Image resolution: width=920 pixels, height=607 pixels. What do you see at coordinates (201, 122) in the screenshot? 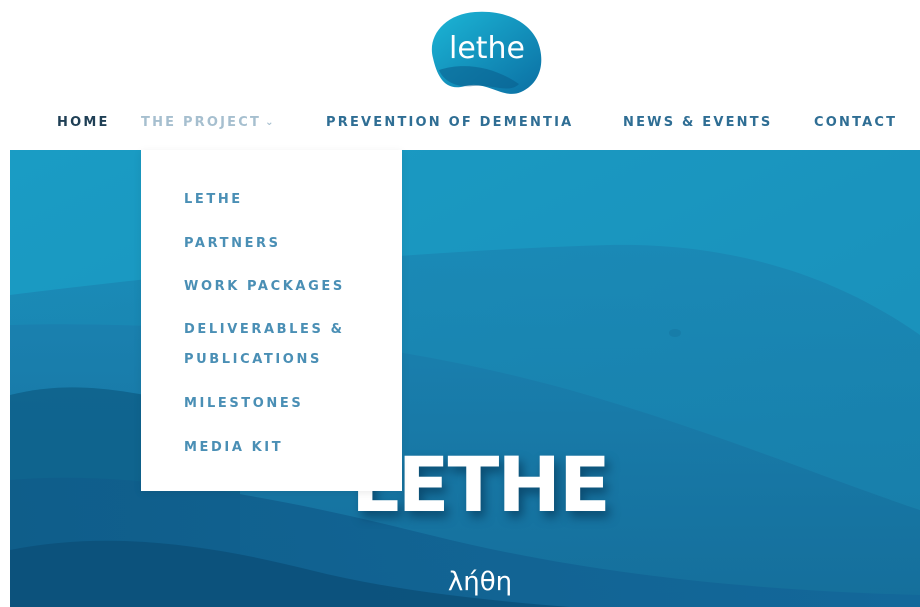
I see `nav-the-project-label: THE PROJECT` at bounding box center [201, 122].